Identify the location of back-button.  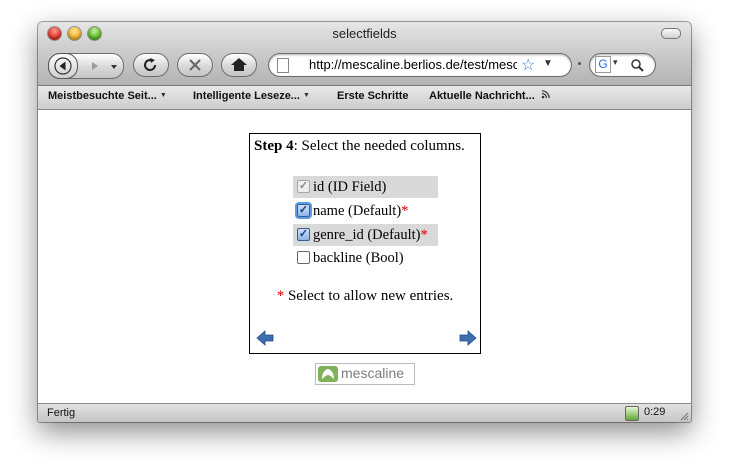
(63, 66).